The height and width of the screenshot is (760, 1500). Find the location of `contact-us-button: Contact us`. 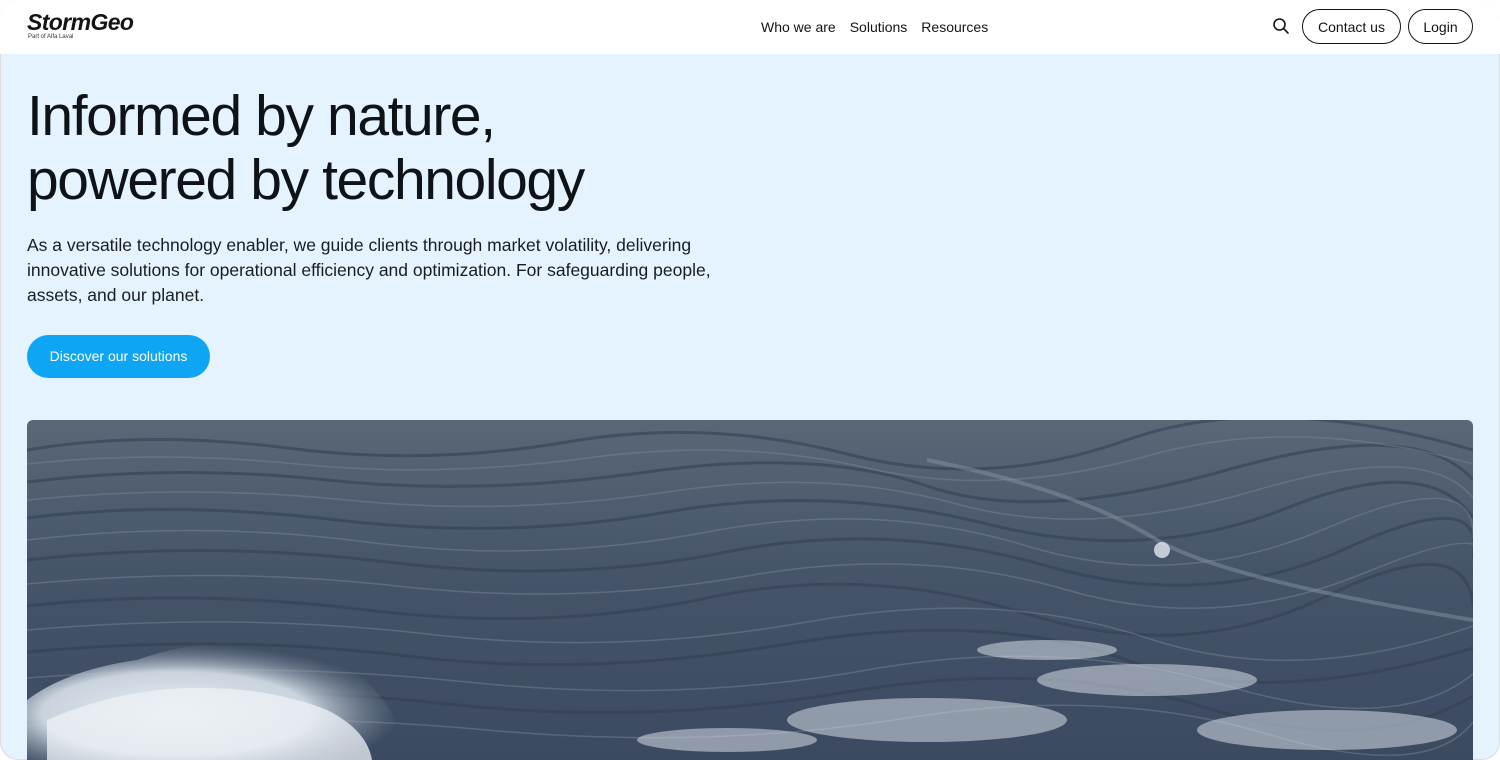

contact-us-button: Contact us is located at coordinates (1351, 26).